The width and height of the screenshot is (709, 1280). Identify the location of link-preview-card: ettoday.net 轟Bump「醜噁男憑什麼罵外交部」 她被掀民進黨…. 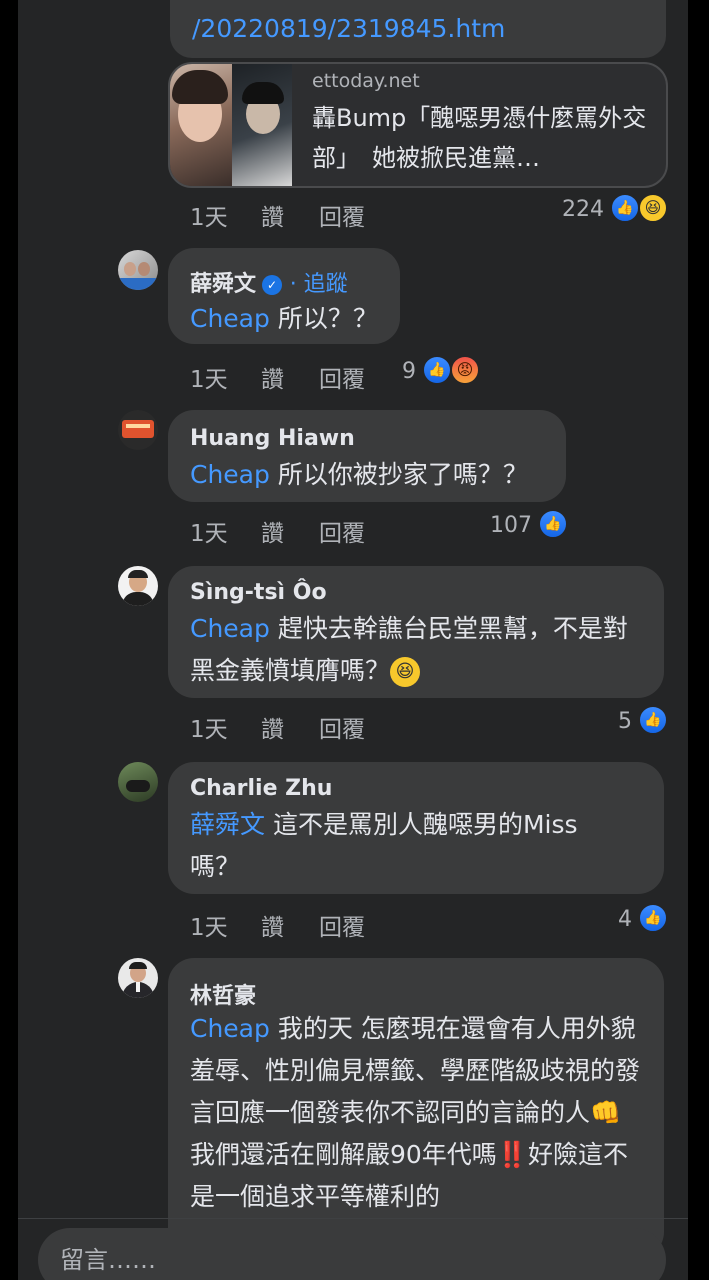
(418, 125).